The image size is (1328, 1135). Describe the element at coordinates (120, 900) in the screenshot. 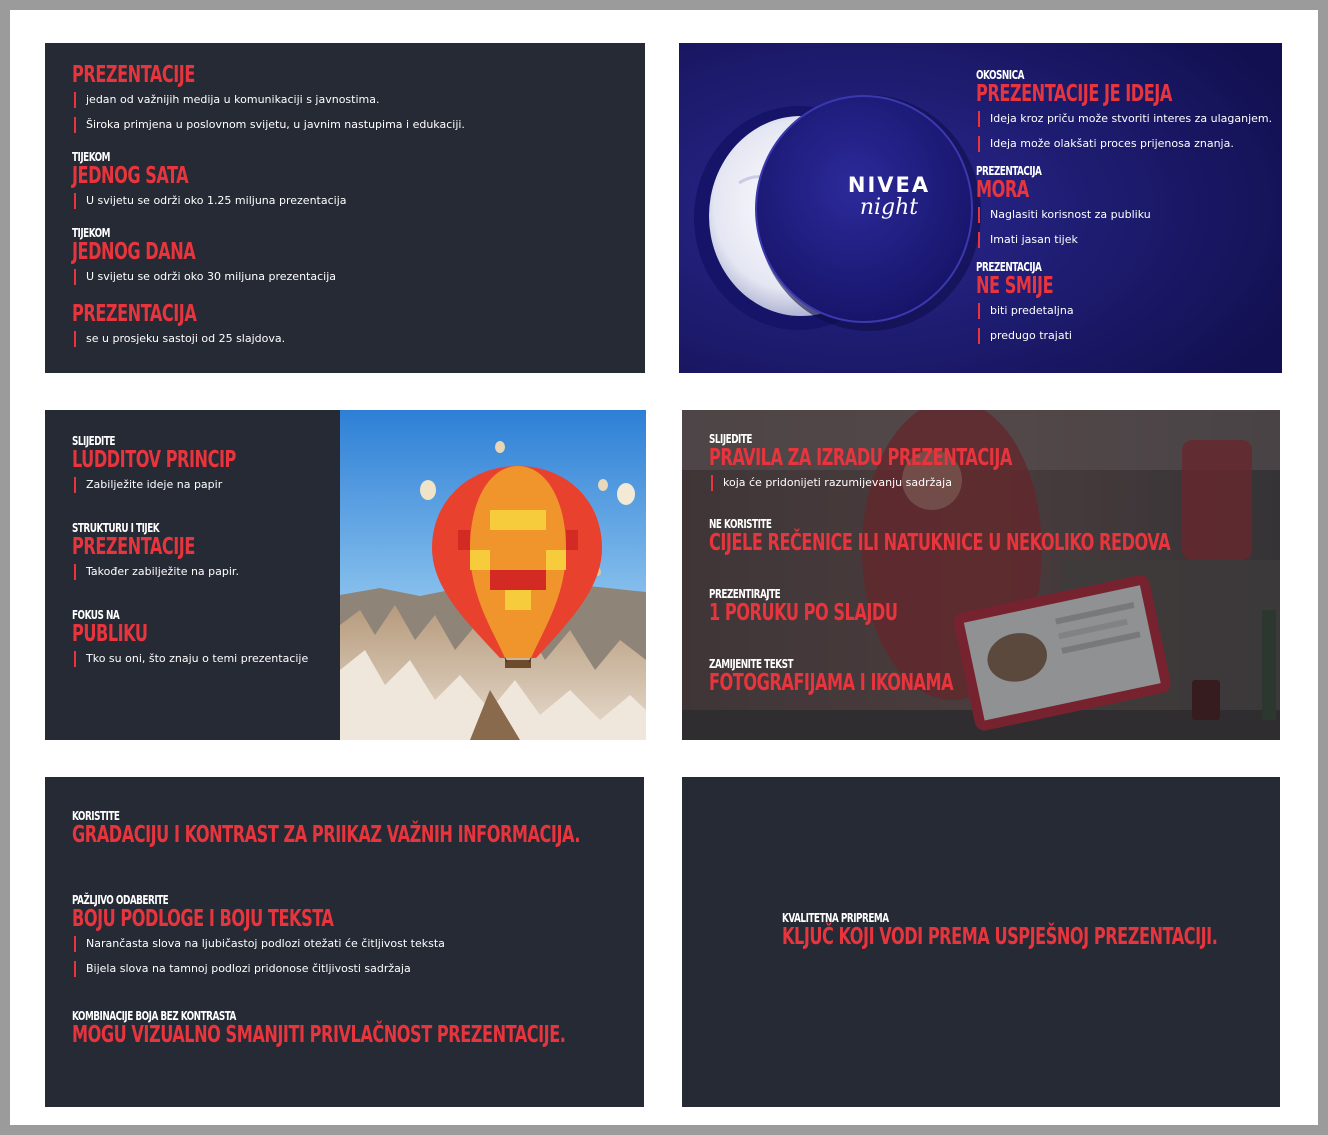

I see `eyebrow: PAŽLJIVO ODABERITE` at that location.